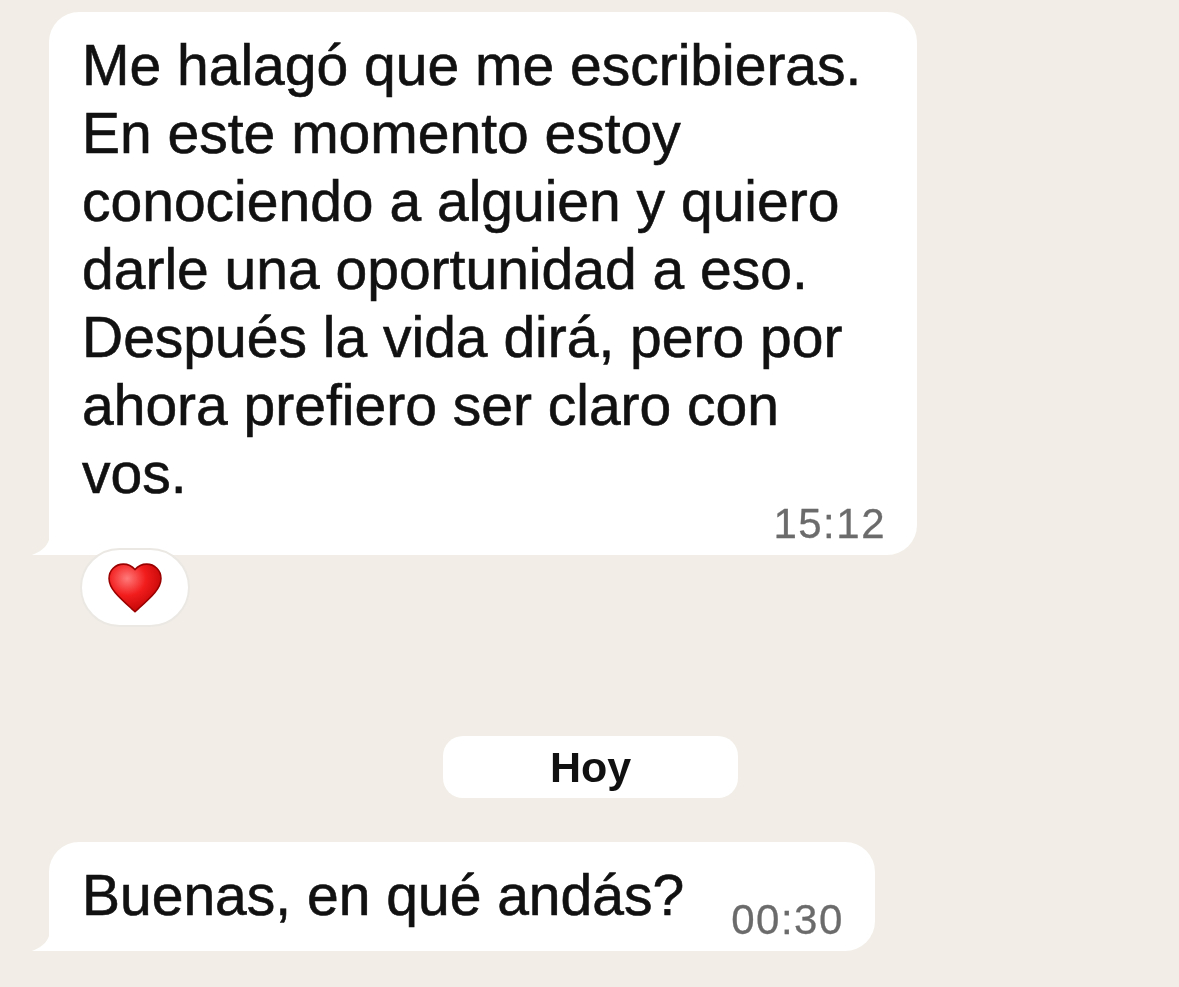 This screenshot has width=1179, height=987. Describe the element at coordinates (383, 895) in the screenshot. I see `message-text: Buenas, en qué andás?` at that location.